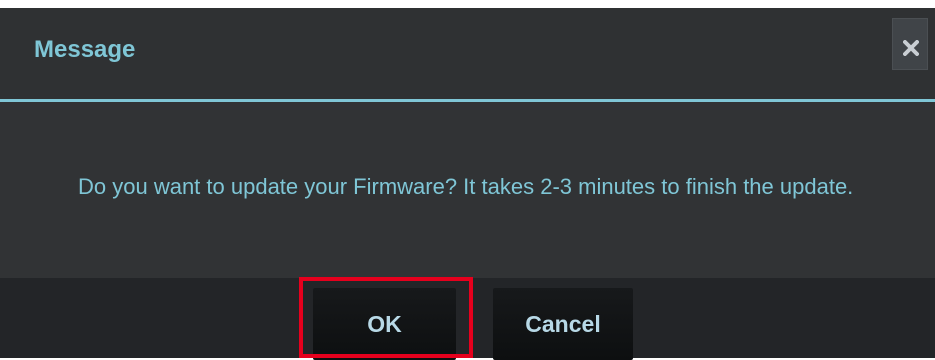 Image resolution: width=935 pixels, height=360 pixels. What do you see at coordinates (563, 324) in the screenshot?
I see `cancel-button: Cancel` at bounding box center [563, 324].